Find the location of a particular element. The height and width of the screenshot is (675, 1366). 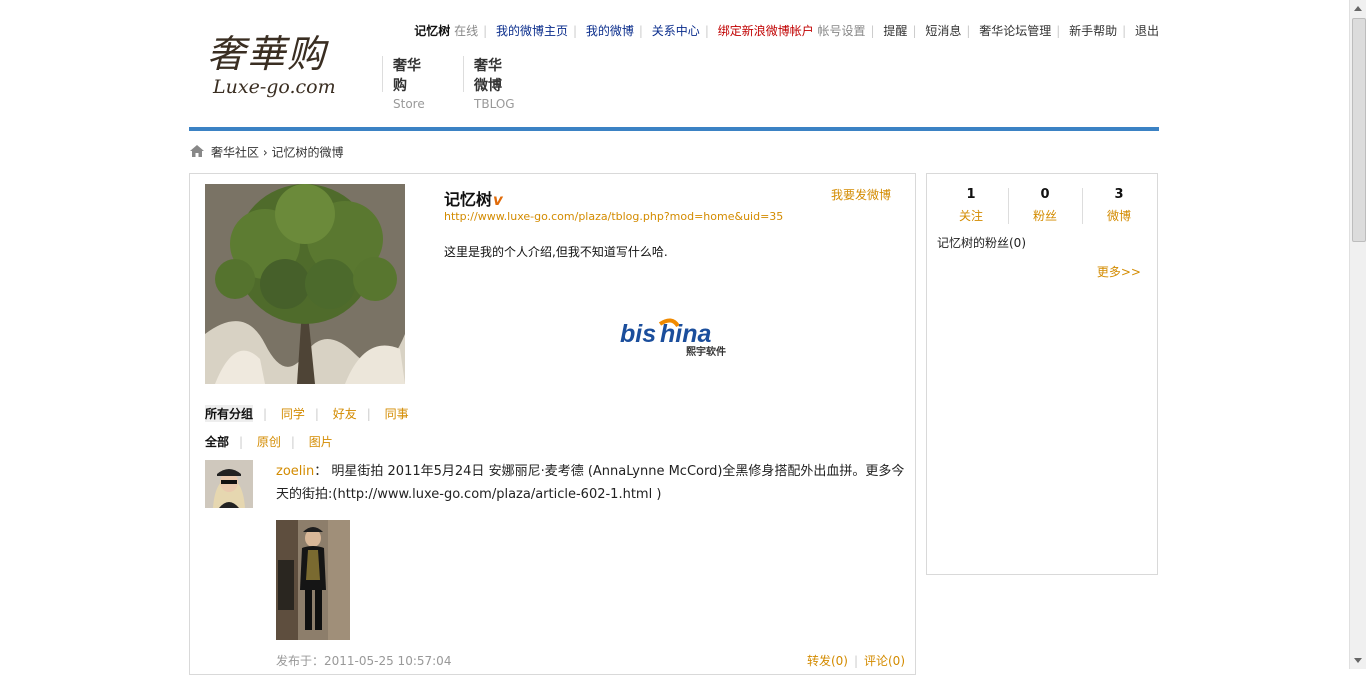

feed-tabs: 全部 | 原创 | 图片 is located at coordinates (269, 442).